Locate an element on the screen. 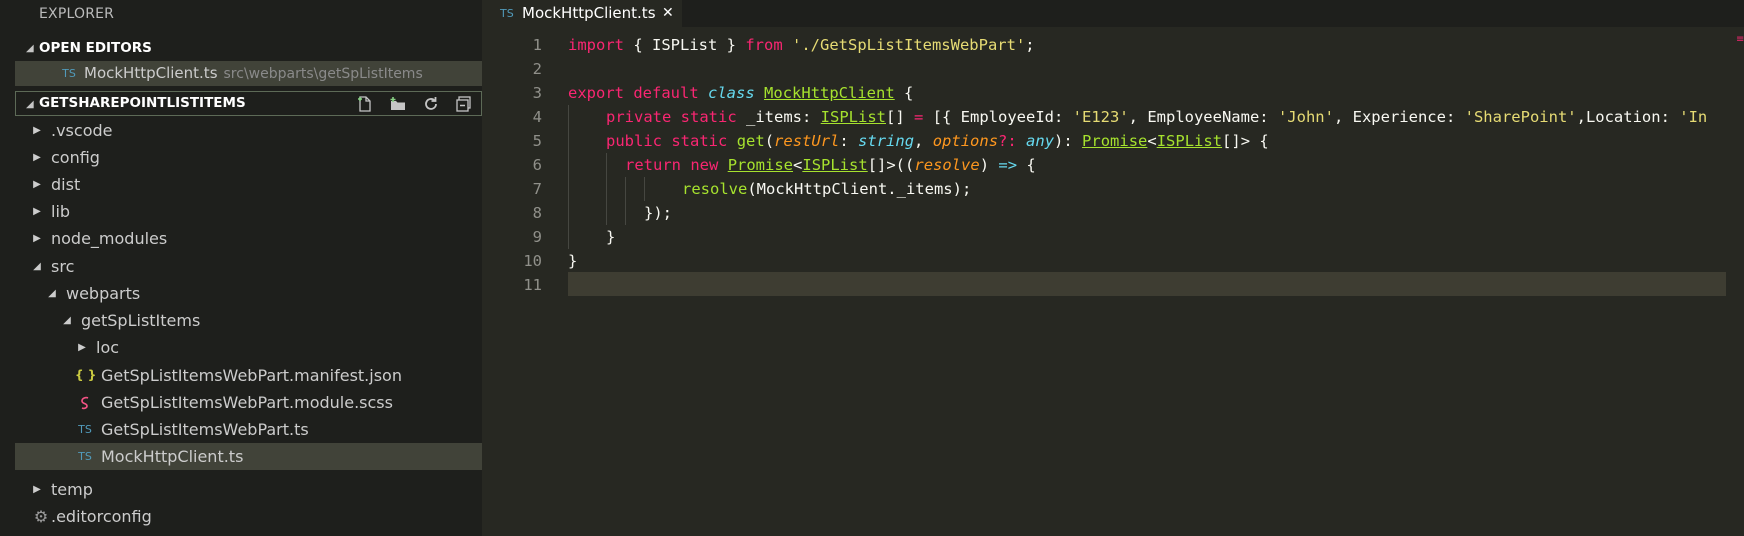 The image size is (1744, 536). refresh-icon is located at coordinates (430, 103).